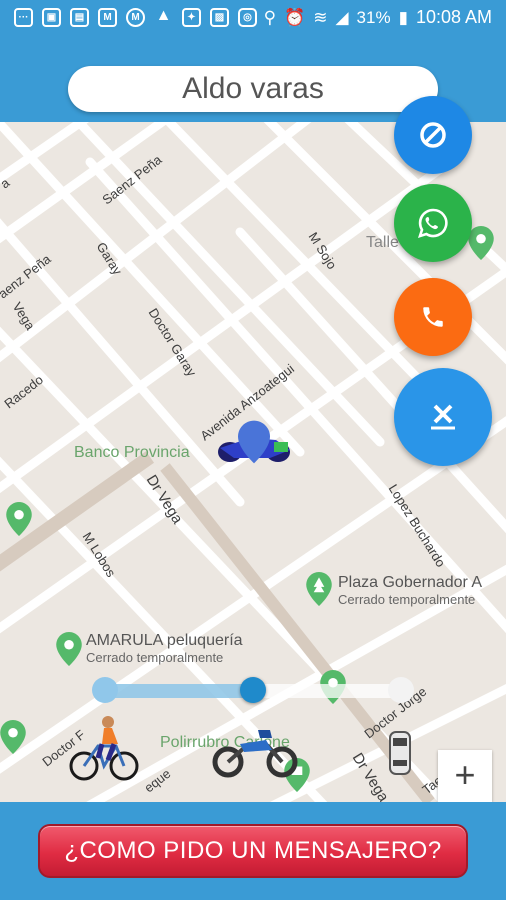  I want to click on poi-name: Banco Provincia, so click(132, 452).